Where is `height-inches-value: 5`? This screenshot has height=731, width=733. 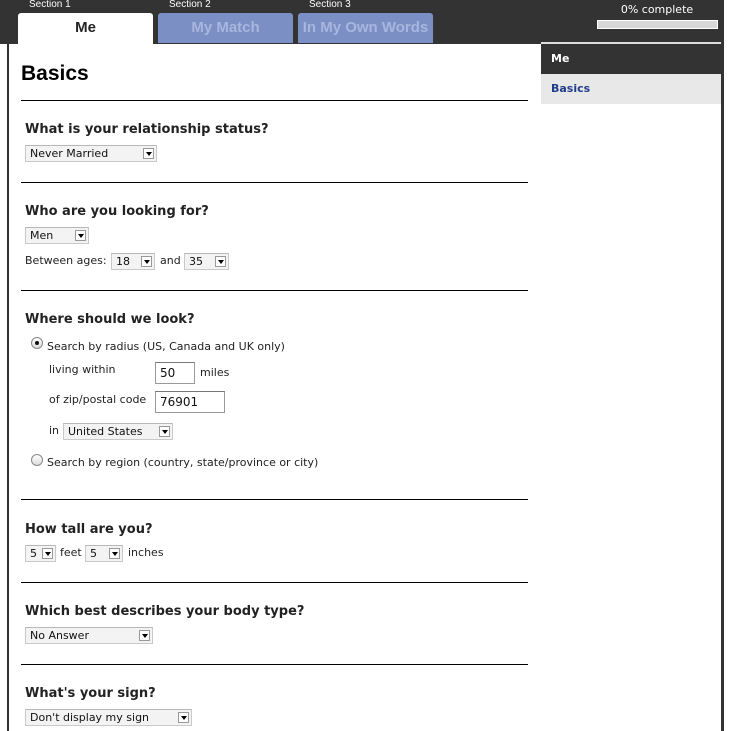
height-inches-value: 5 is located at coordinates (93, 553).